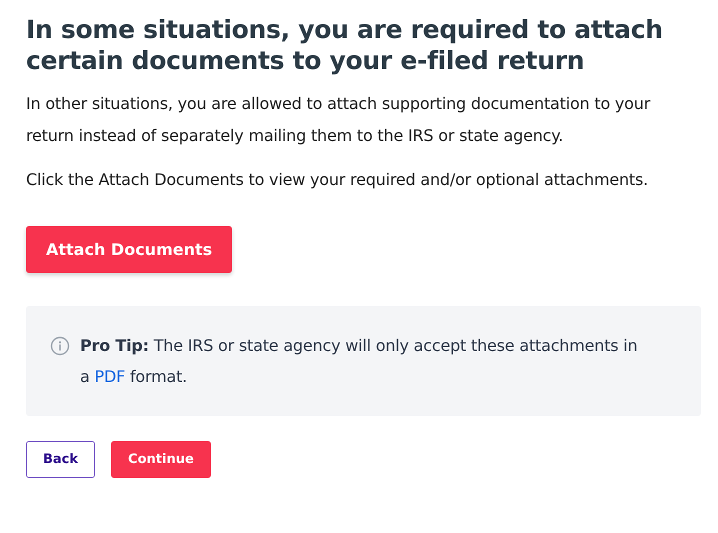 Image resolution: width=718 pixels, height=533 pixels. Describe the element at coordinates (129, 249) in the screenshot. I see `attach-documents-button: Attach Documents` at that location.